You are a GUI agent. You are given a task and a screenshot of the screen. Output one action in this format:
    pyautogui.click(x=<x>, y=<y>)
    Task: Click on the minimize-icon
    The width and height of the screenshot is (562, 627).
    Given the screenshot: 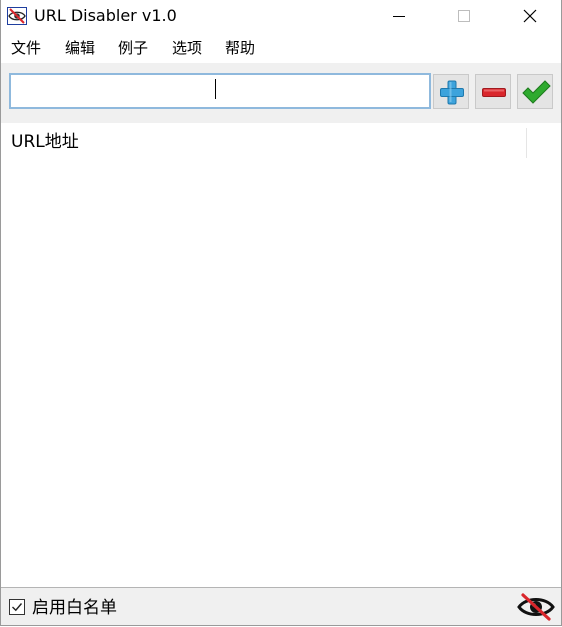 What is the action you would take?
    pyautogui.click(x=399, y=16)
    